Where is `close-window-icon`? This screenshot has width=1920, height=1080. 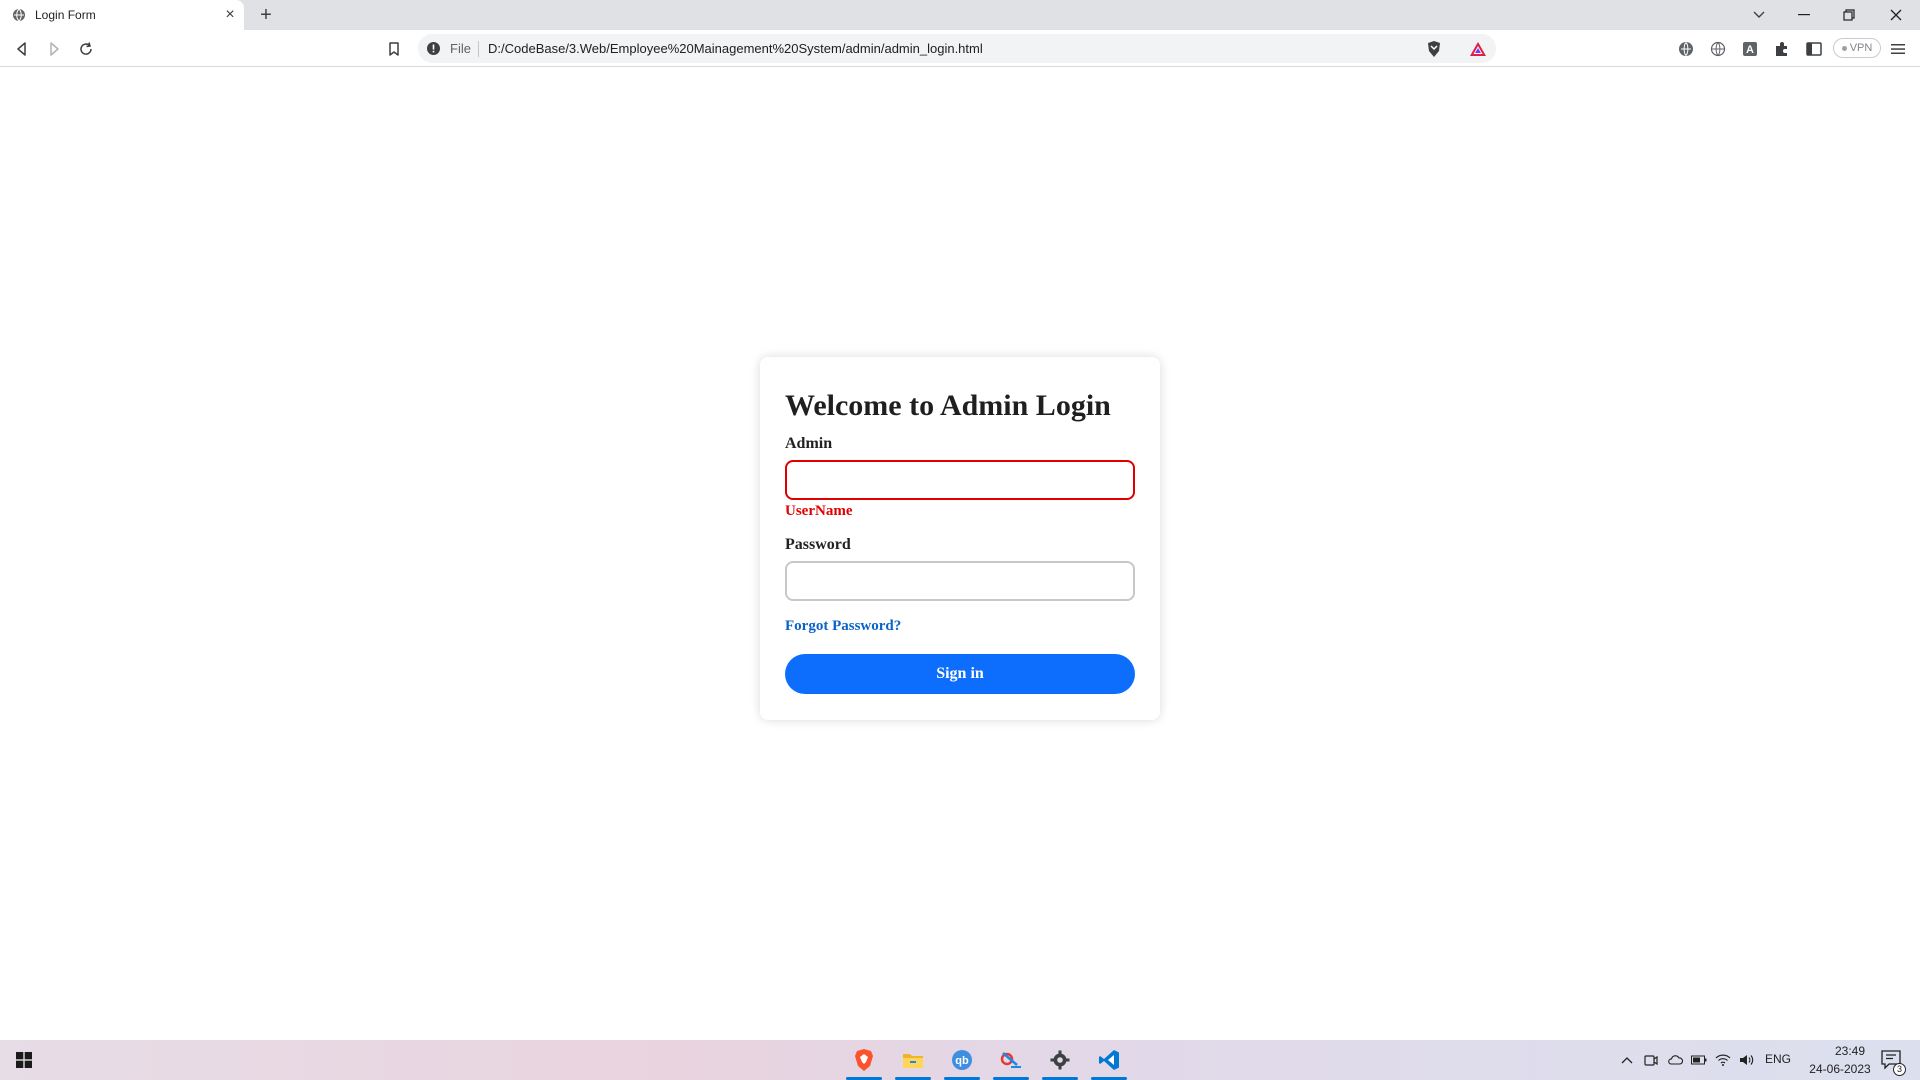 close-window-icon is located at coordinates (1896, 15).